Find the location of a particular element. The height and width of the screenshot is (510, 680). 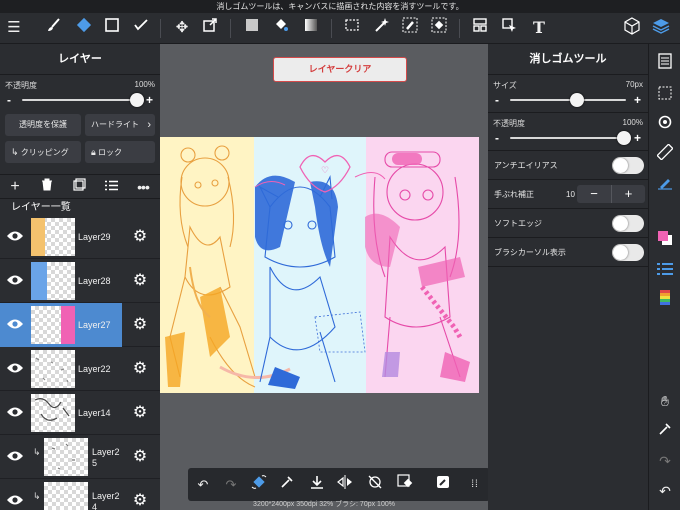

eraser-opacity-slider: - + is located at coordinates (568, 138).